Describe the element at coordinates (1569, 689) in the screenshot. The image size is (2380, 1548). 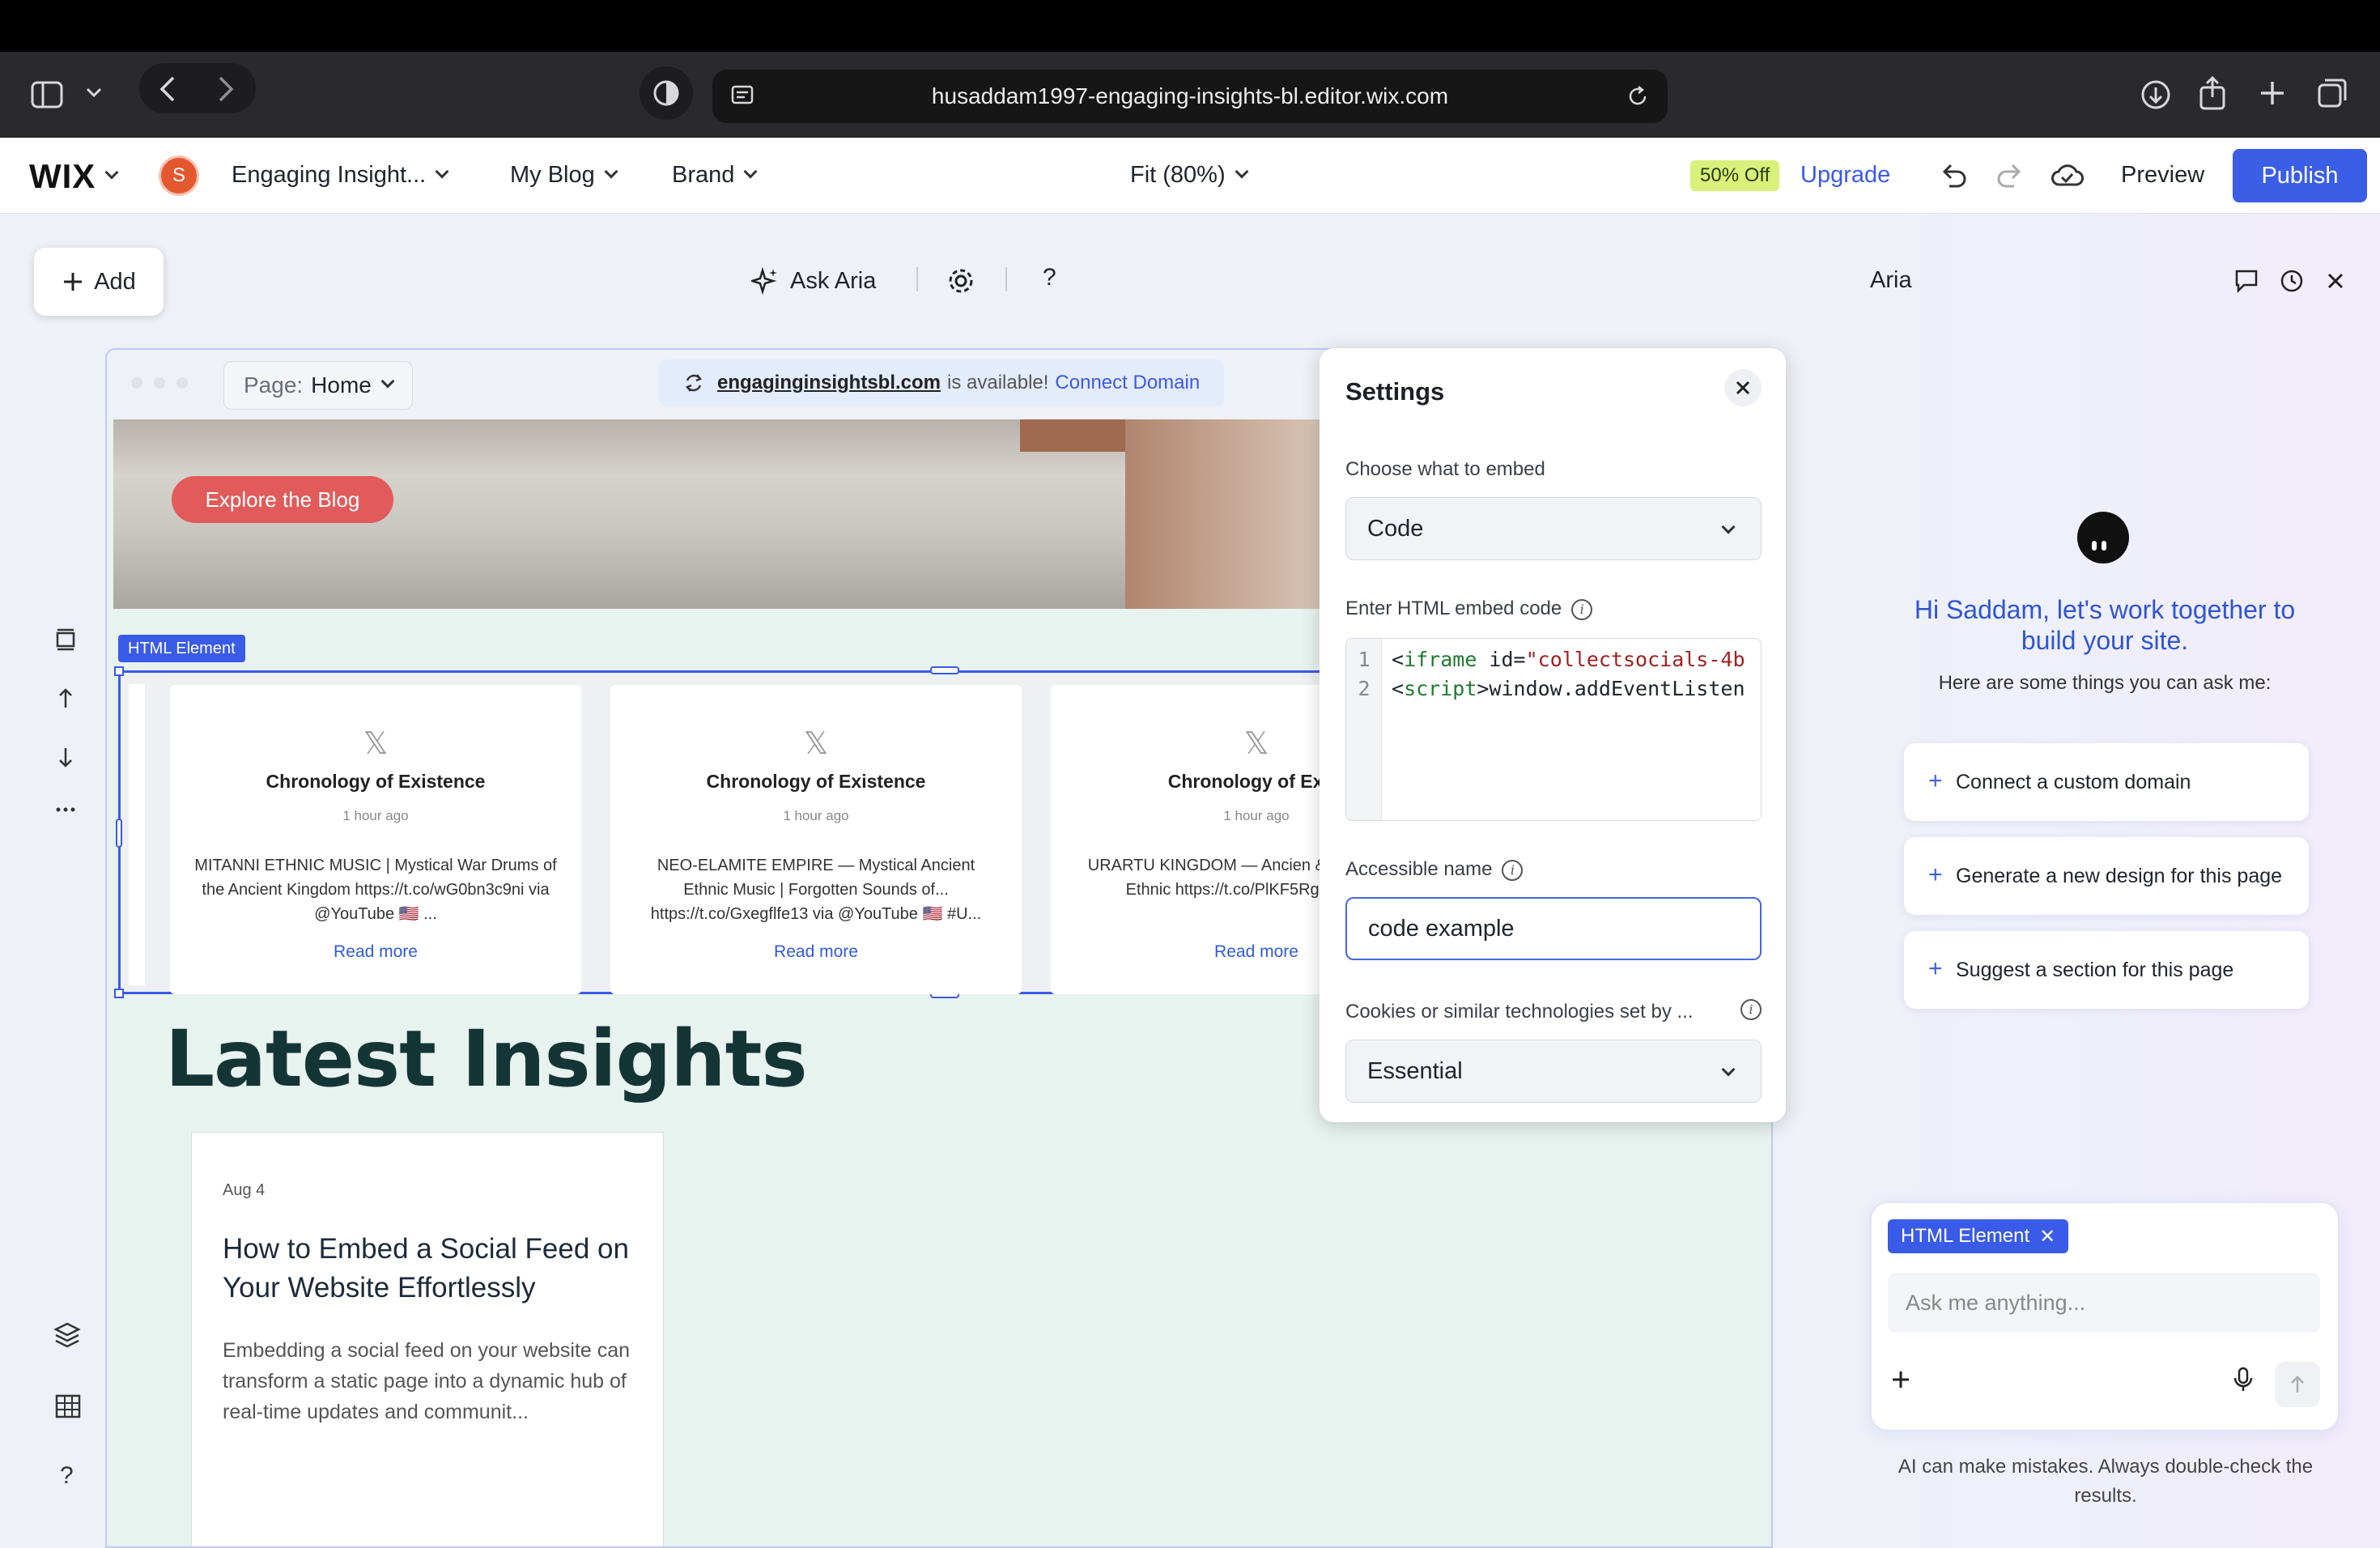
I see `code-line: <script>window.addEventListen` at that location.